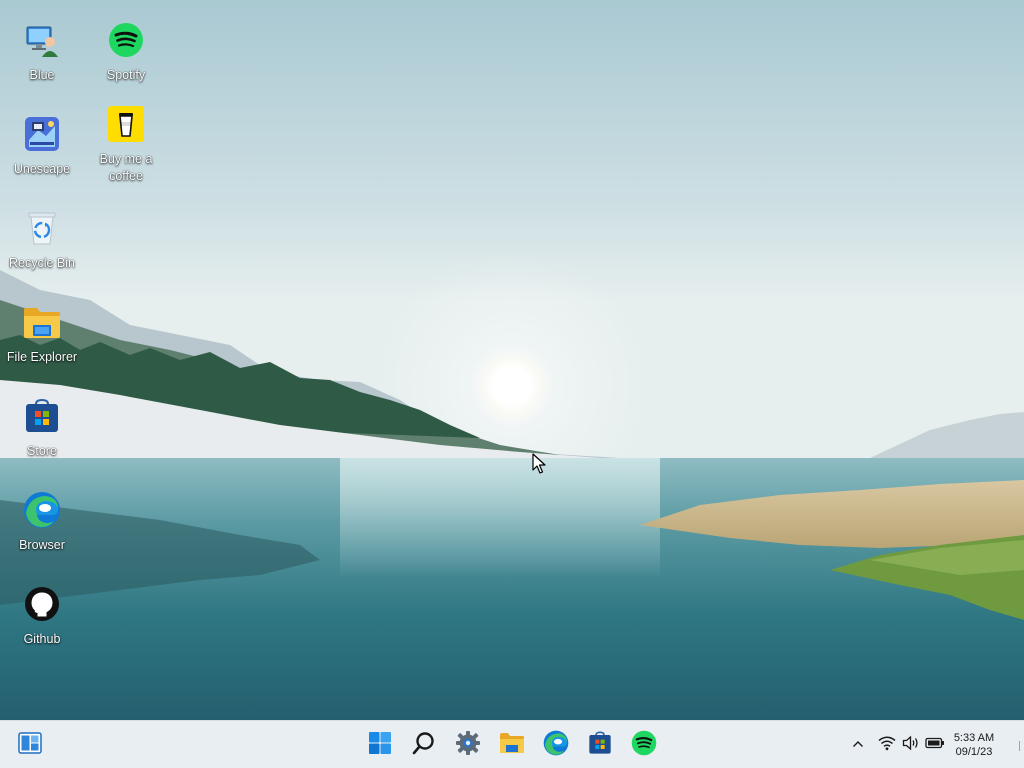 The height and width of the screenshot is (768, 1024). Describe the element at coordinates (974, 738) in the screenshot. I see `clock-time: 5:33 AM` at that location.